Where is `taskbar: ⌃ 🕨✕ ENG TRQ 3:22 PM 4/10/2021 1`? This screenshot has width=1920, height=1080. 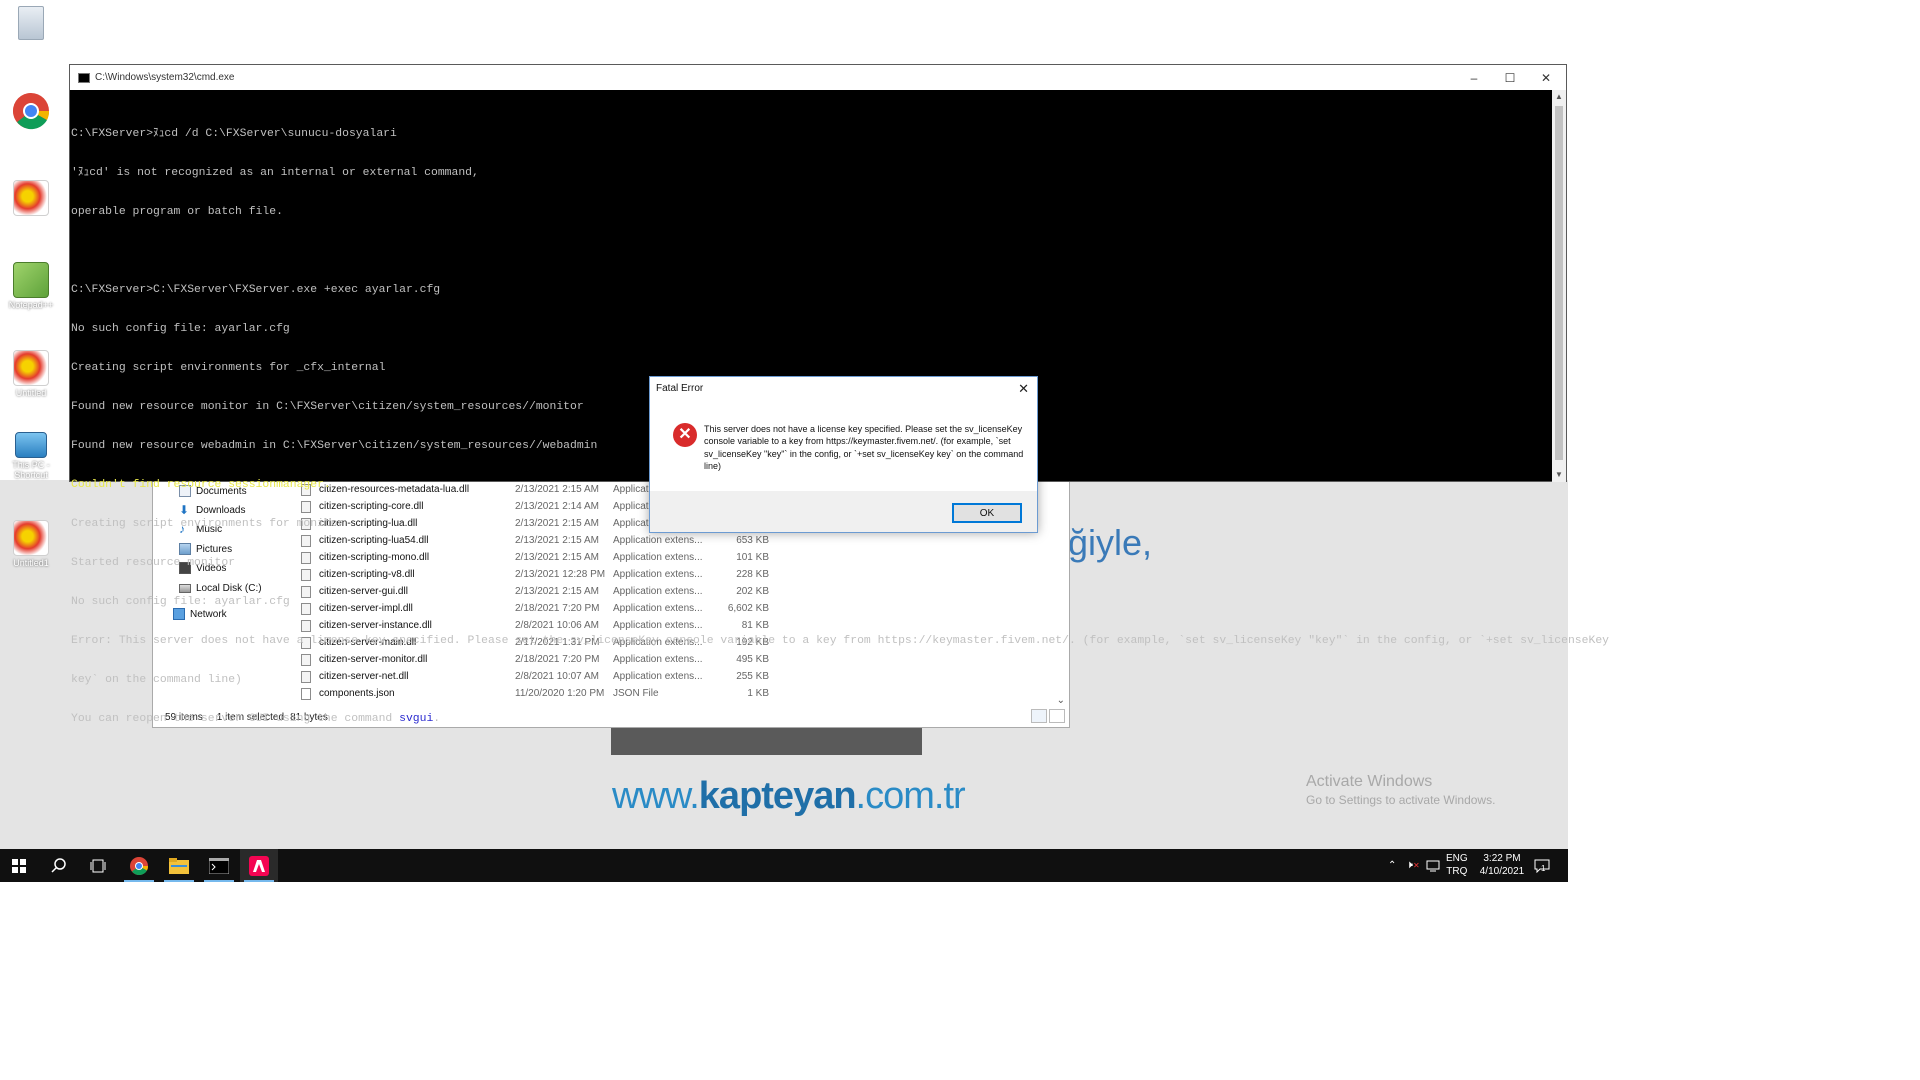
taskbar: ⌃ 🕨✕ ENG TRQ 3:22 PM 4/10/2021 1 is located at coordinates (784, 865).